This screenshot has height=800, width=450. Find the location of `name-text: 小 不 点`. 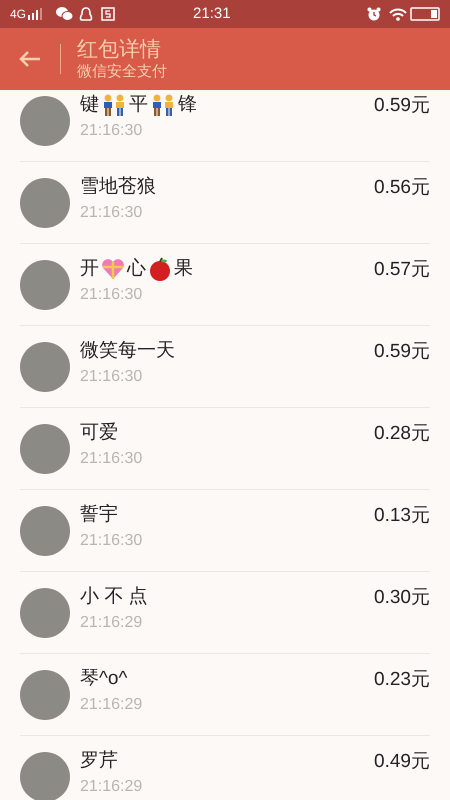

name-text: 小 不 点 is located at coordinates (114, 596).